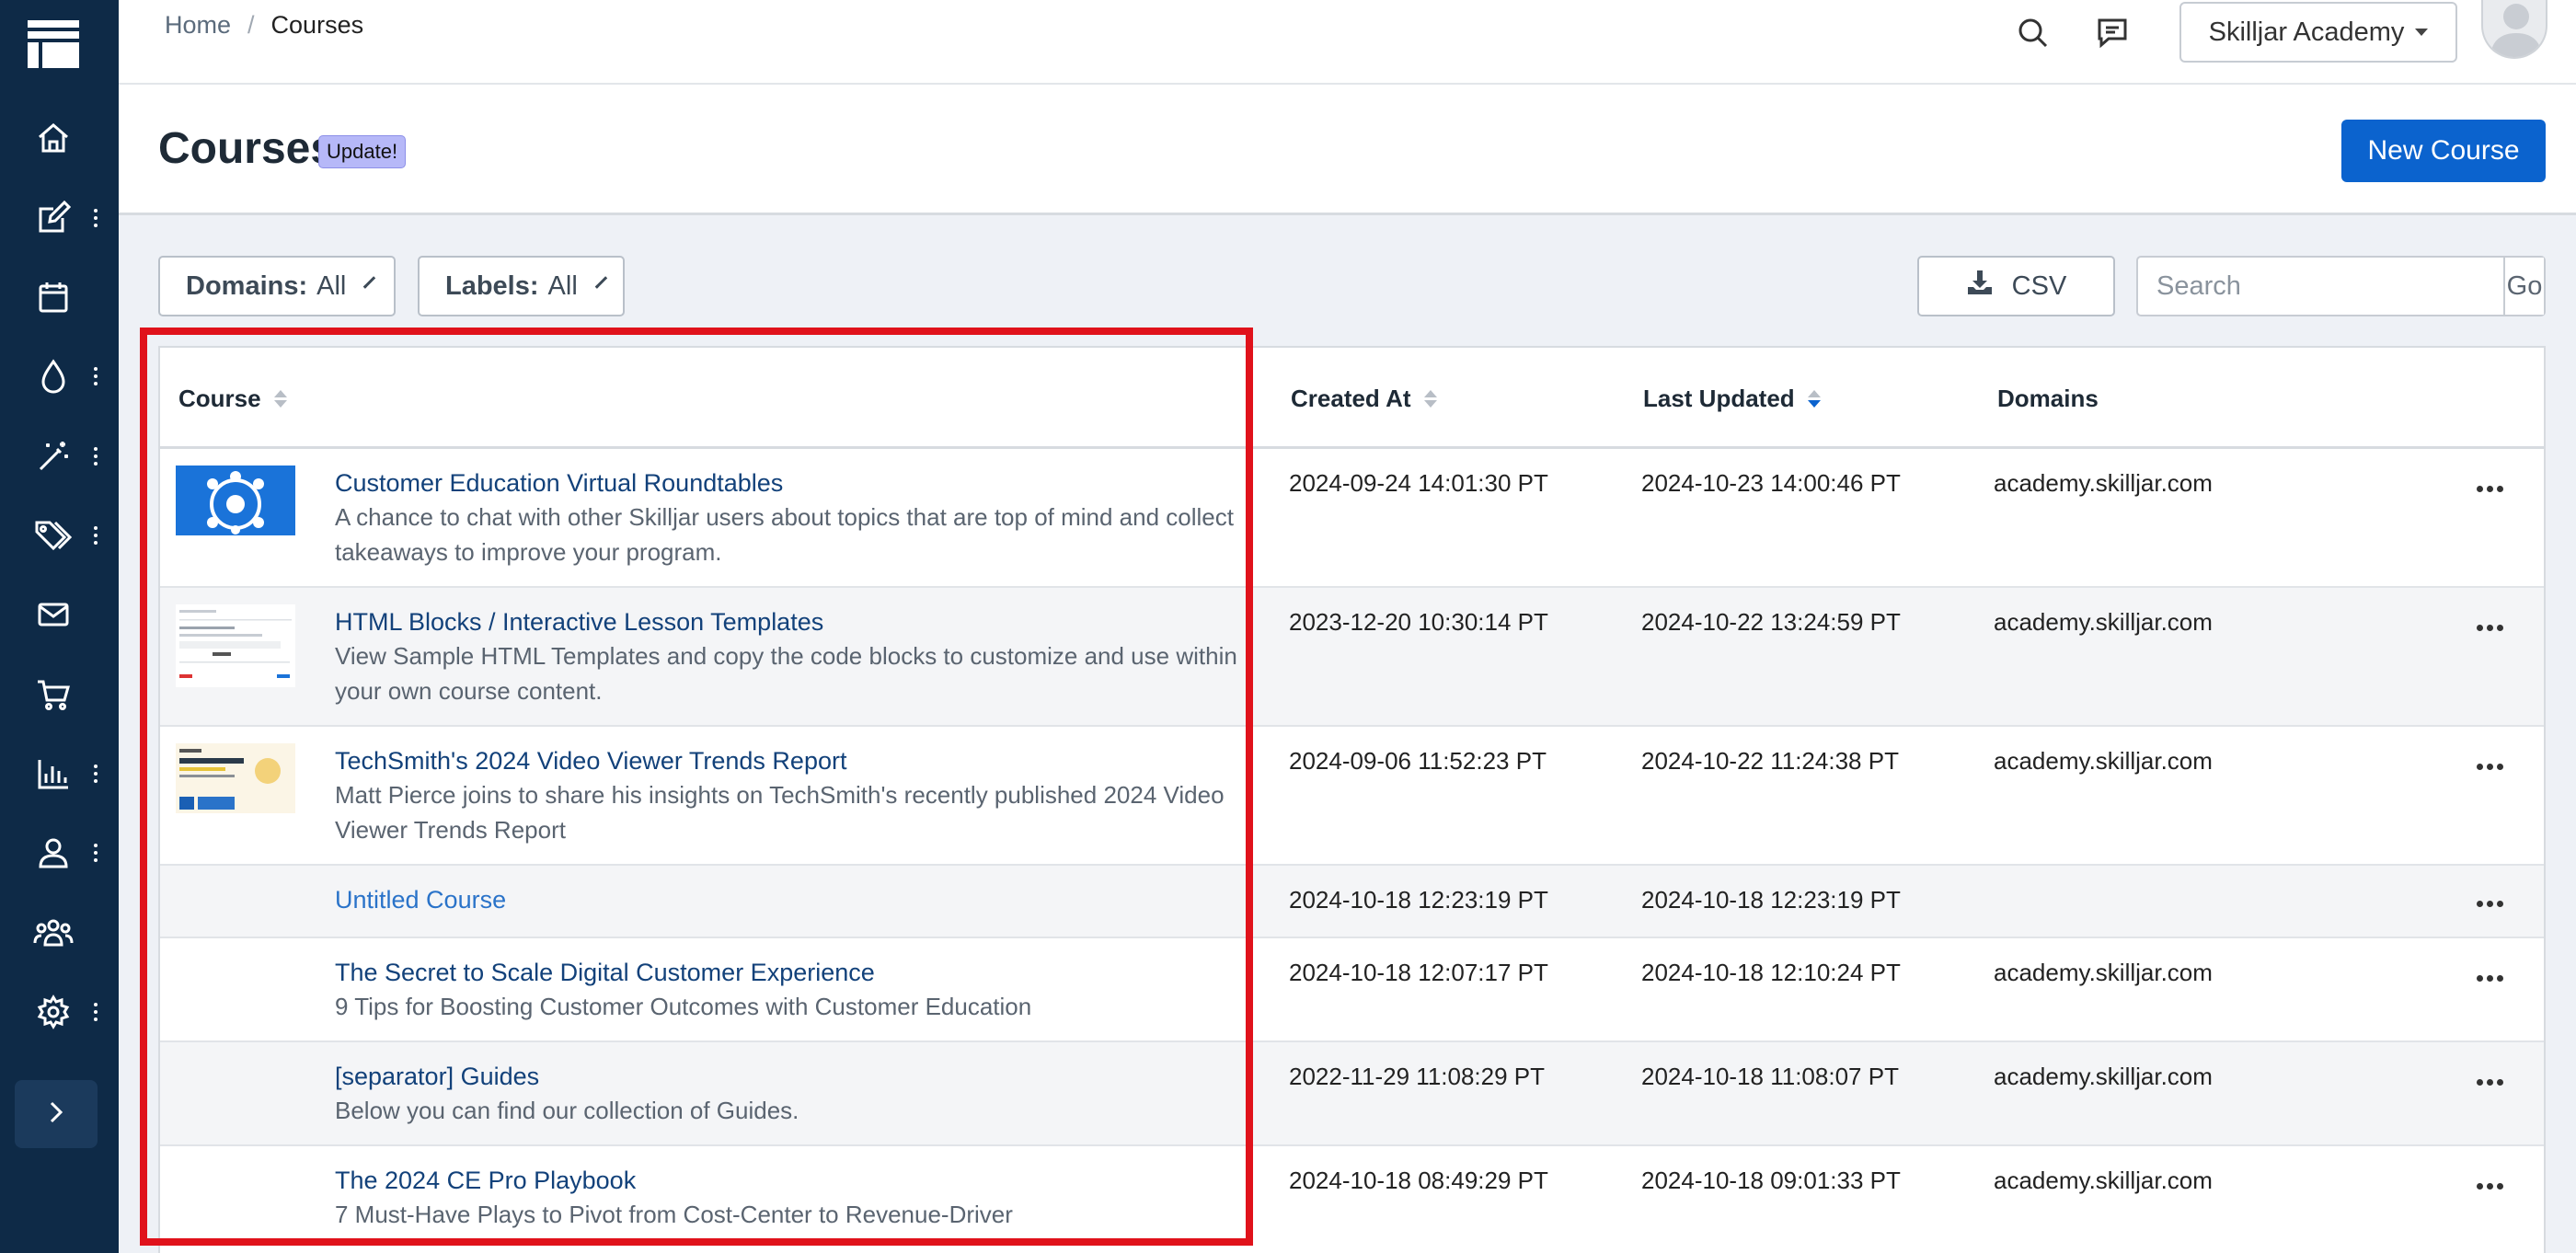 The height and width of the screenshot is (1253, 2576). I want to click on avatar, so click(2514, 30).